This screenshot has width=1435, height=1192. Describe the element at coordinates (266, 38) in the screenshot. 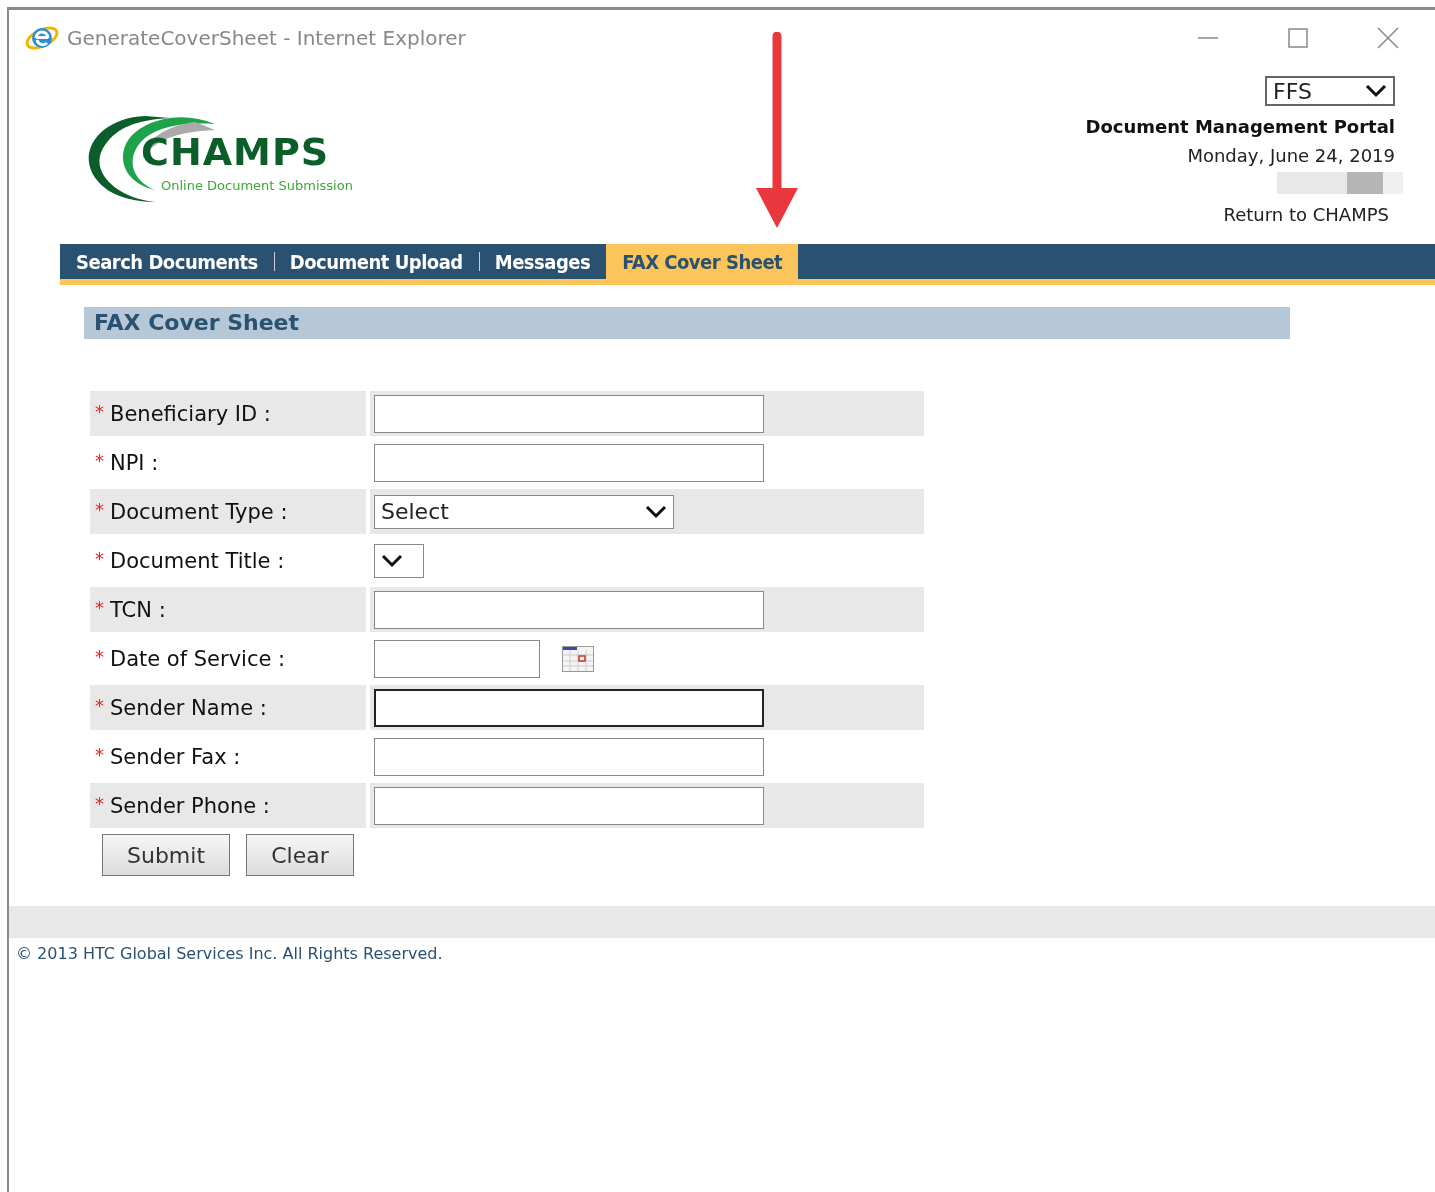

I see `window-title: GenerateCoverSheet - Internet Explorer` at that location.